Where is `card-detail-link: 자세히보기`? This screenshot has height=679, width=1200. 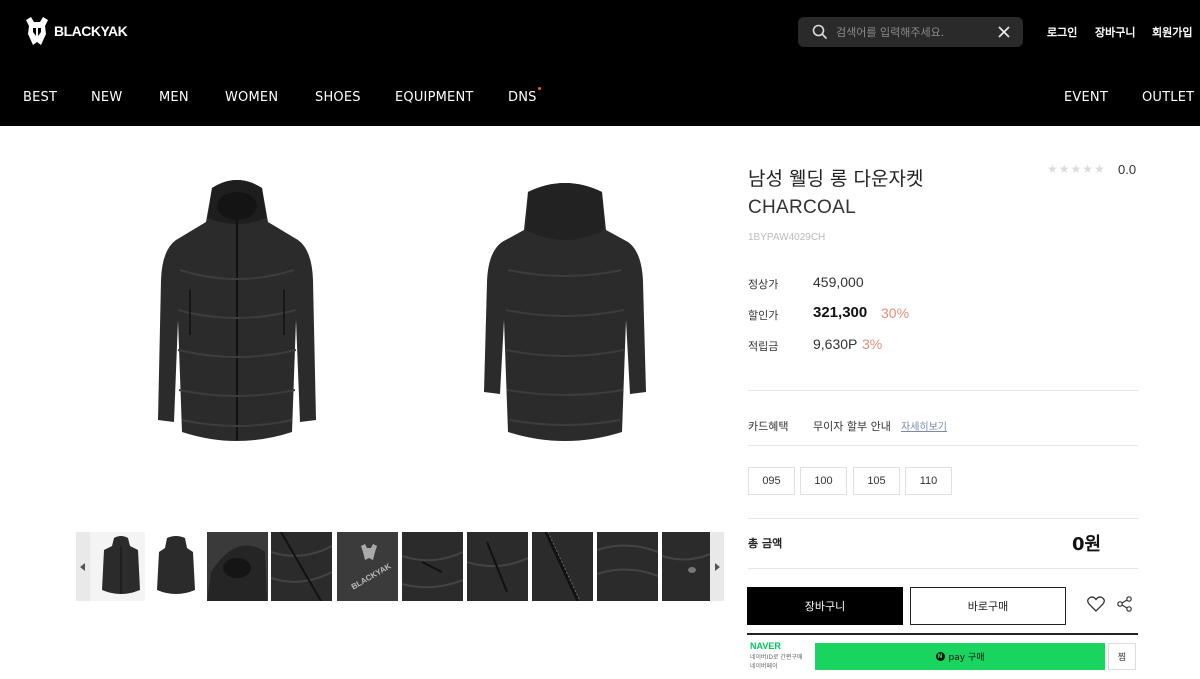 card-detail-link: 자세히보기 is located at coordinates (924, 425).